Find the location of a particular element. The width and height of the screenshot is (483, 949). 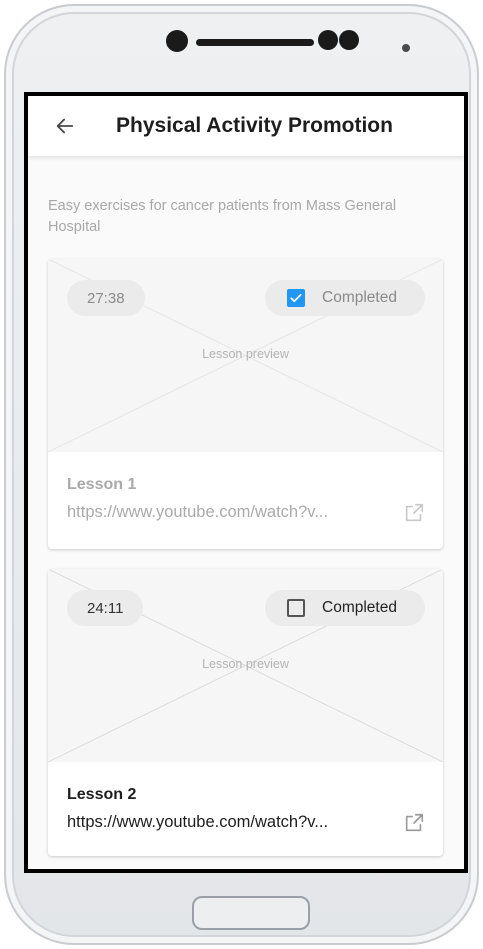

duration-badge: 24:11 is located at coordinates (105, 608).